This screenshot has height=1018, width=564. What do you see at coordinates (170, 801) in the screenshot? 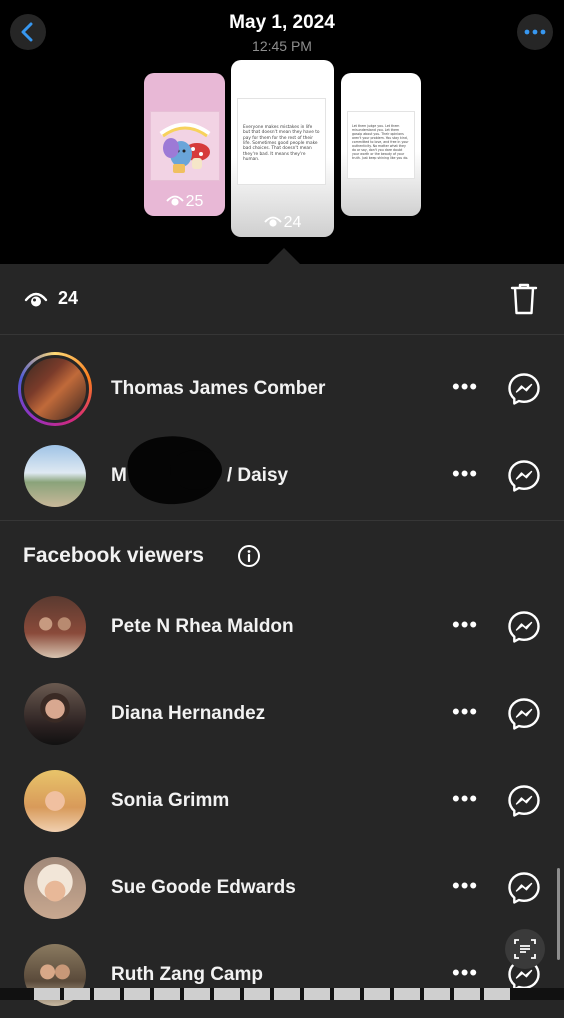
I see `viewer-name: Sonia Grimm` at bounding box center [170, 801].